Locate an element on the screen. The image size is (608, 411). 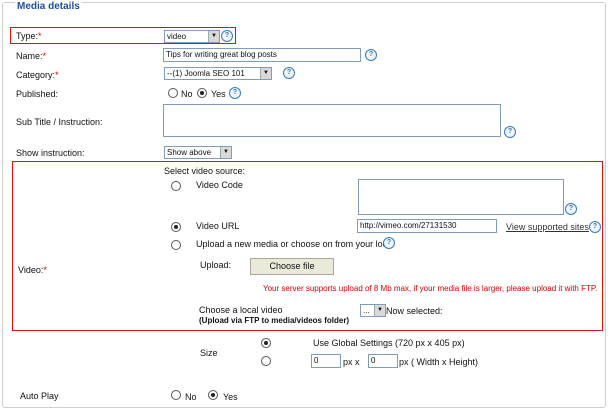
video-code-label: Video Code is located at coordinates (219, 185).